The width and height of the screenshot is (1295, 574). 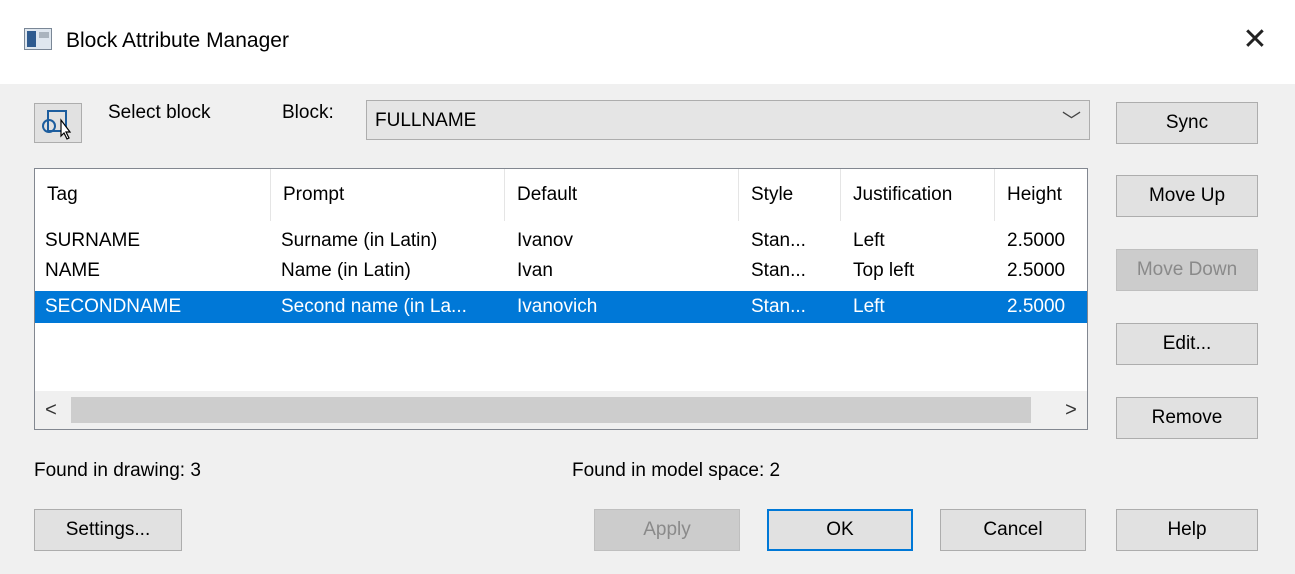 What do you see at coordinates (622, 195) in the screenshot?
I see `column-header-default: Default` at bounding box center [622, 195].